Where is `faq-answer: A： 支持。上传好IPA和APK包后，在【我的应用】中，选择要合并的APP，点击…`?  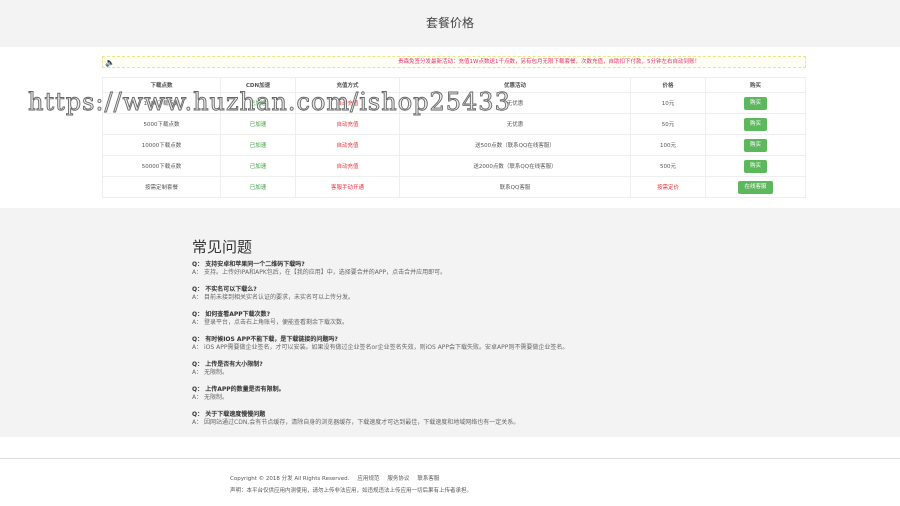
faq-answer: A： 支持。上传好IPA和APK包后，在【我的应用】中，选择要合并的APP，点击… is located at coordinates (319, 272).